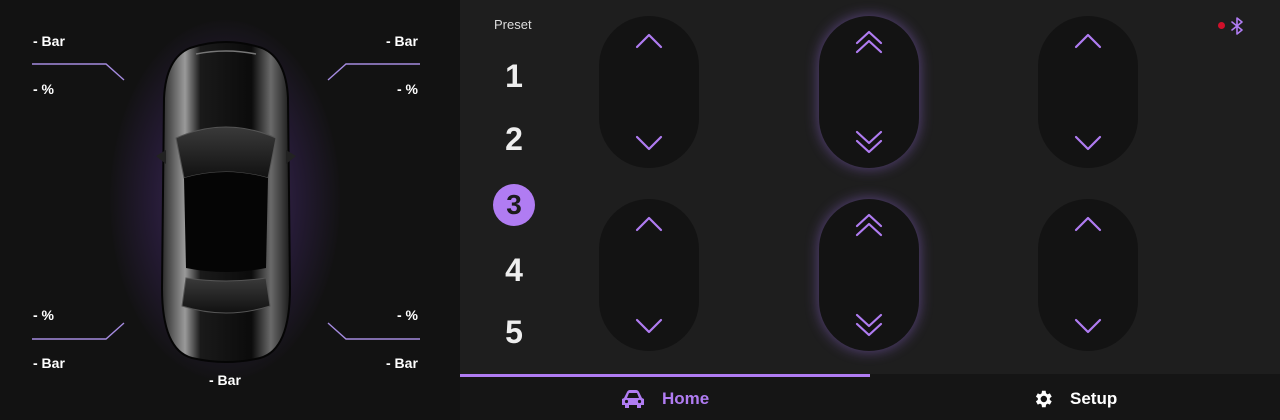 Image resolution: width=1280 pixels, height=420 pixels. Describe the element at coordinates (869, 92) in the screenshot. I see `front-both-control` at that location.